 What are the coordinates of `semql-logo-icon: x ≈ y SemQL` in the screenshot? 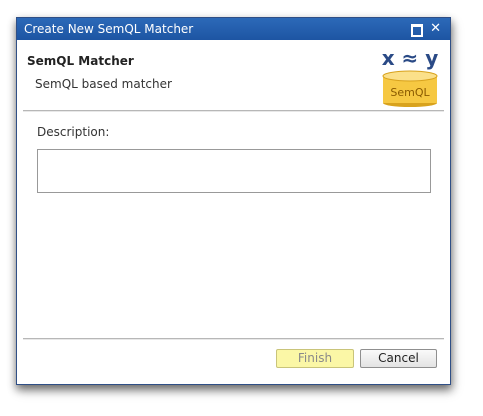 It's located at (410, 76).